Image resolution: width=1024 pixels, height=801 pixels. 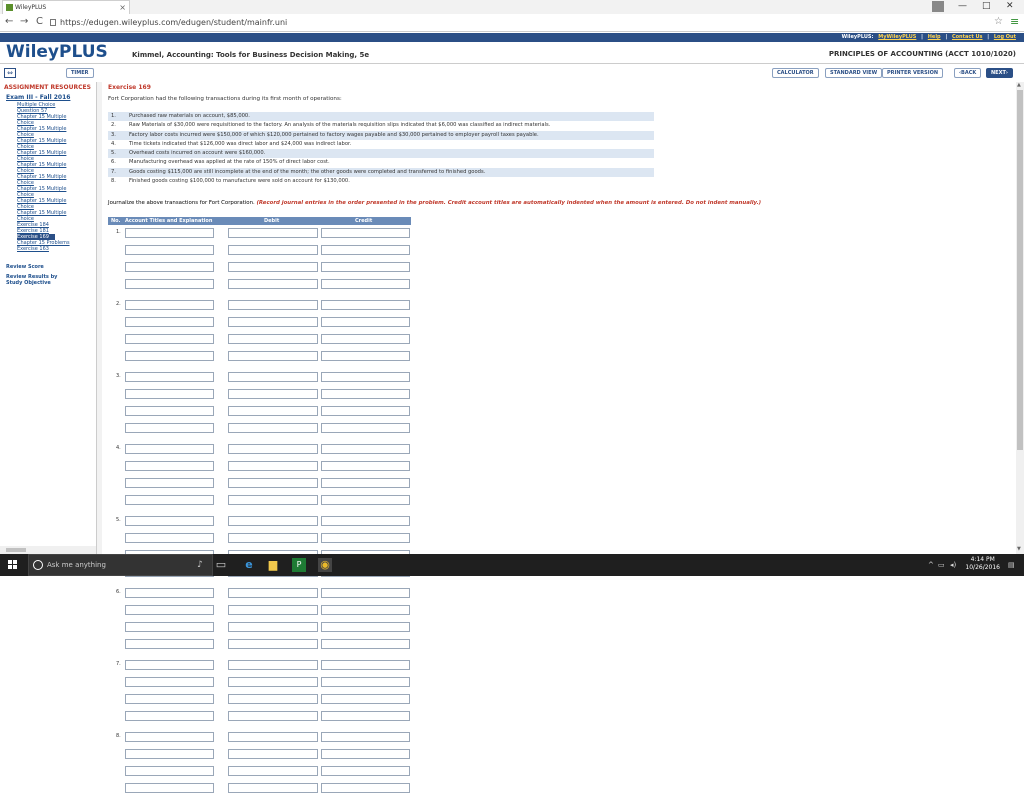 I want to click on page-vertical-scrollbar: ▲ ▼, so click(x=1020, y=318).